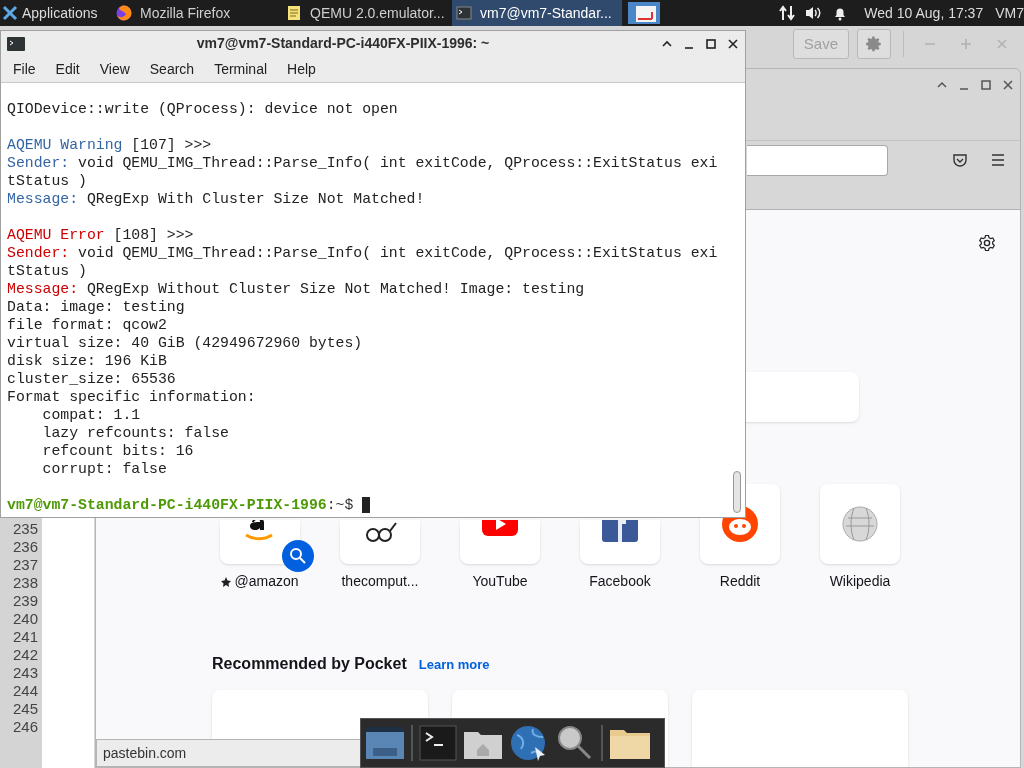 The height and width of the screenshot is (768, 1024). Describe the element at coordinates (25, 529) in the screenshot. I see `line-number: 235` at that location.